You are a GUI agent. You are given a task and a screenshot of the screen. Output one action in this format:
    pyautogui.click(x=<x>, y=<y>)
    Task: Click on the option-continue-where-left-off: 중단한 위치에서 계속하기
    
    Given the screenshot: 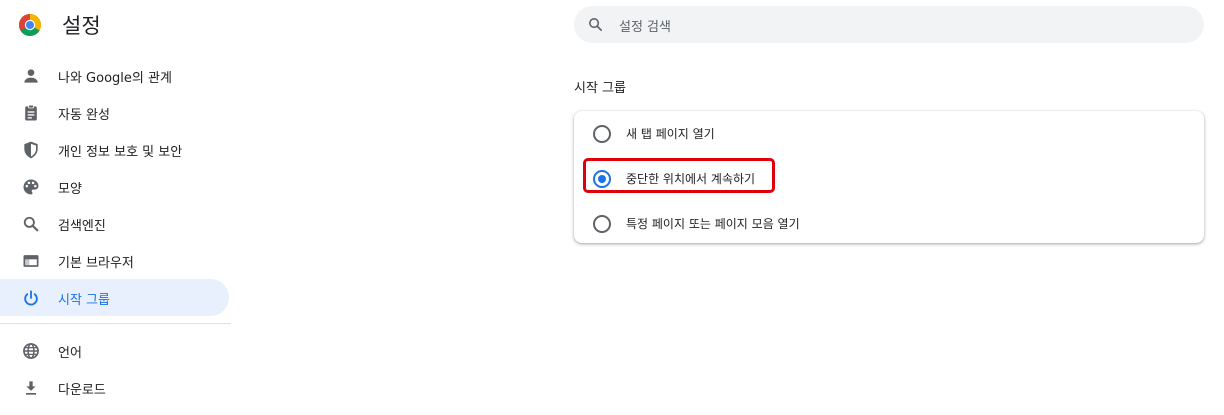 What is the action you would take?
    pyautogui.click(x=889, y=177)
    